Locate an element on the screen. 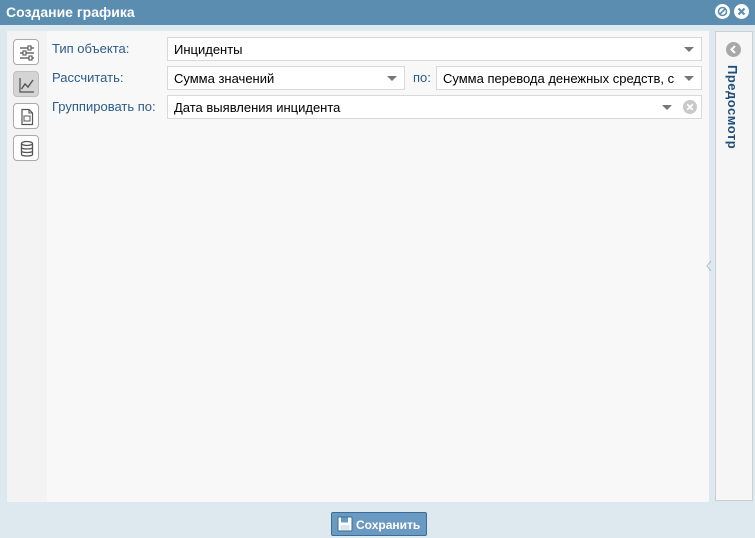  object-type-select: Инциденты is located at coordinates (434, 49).